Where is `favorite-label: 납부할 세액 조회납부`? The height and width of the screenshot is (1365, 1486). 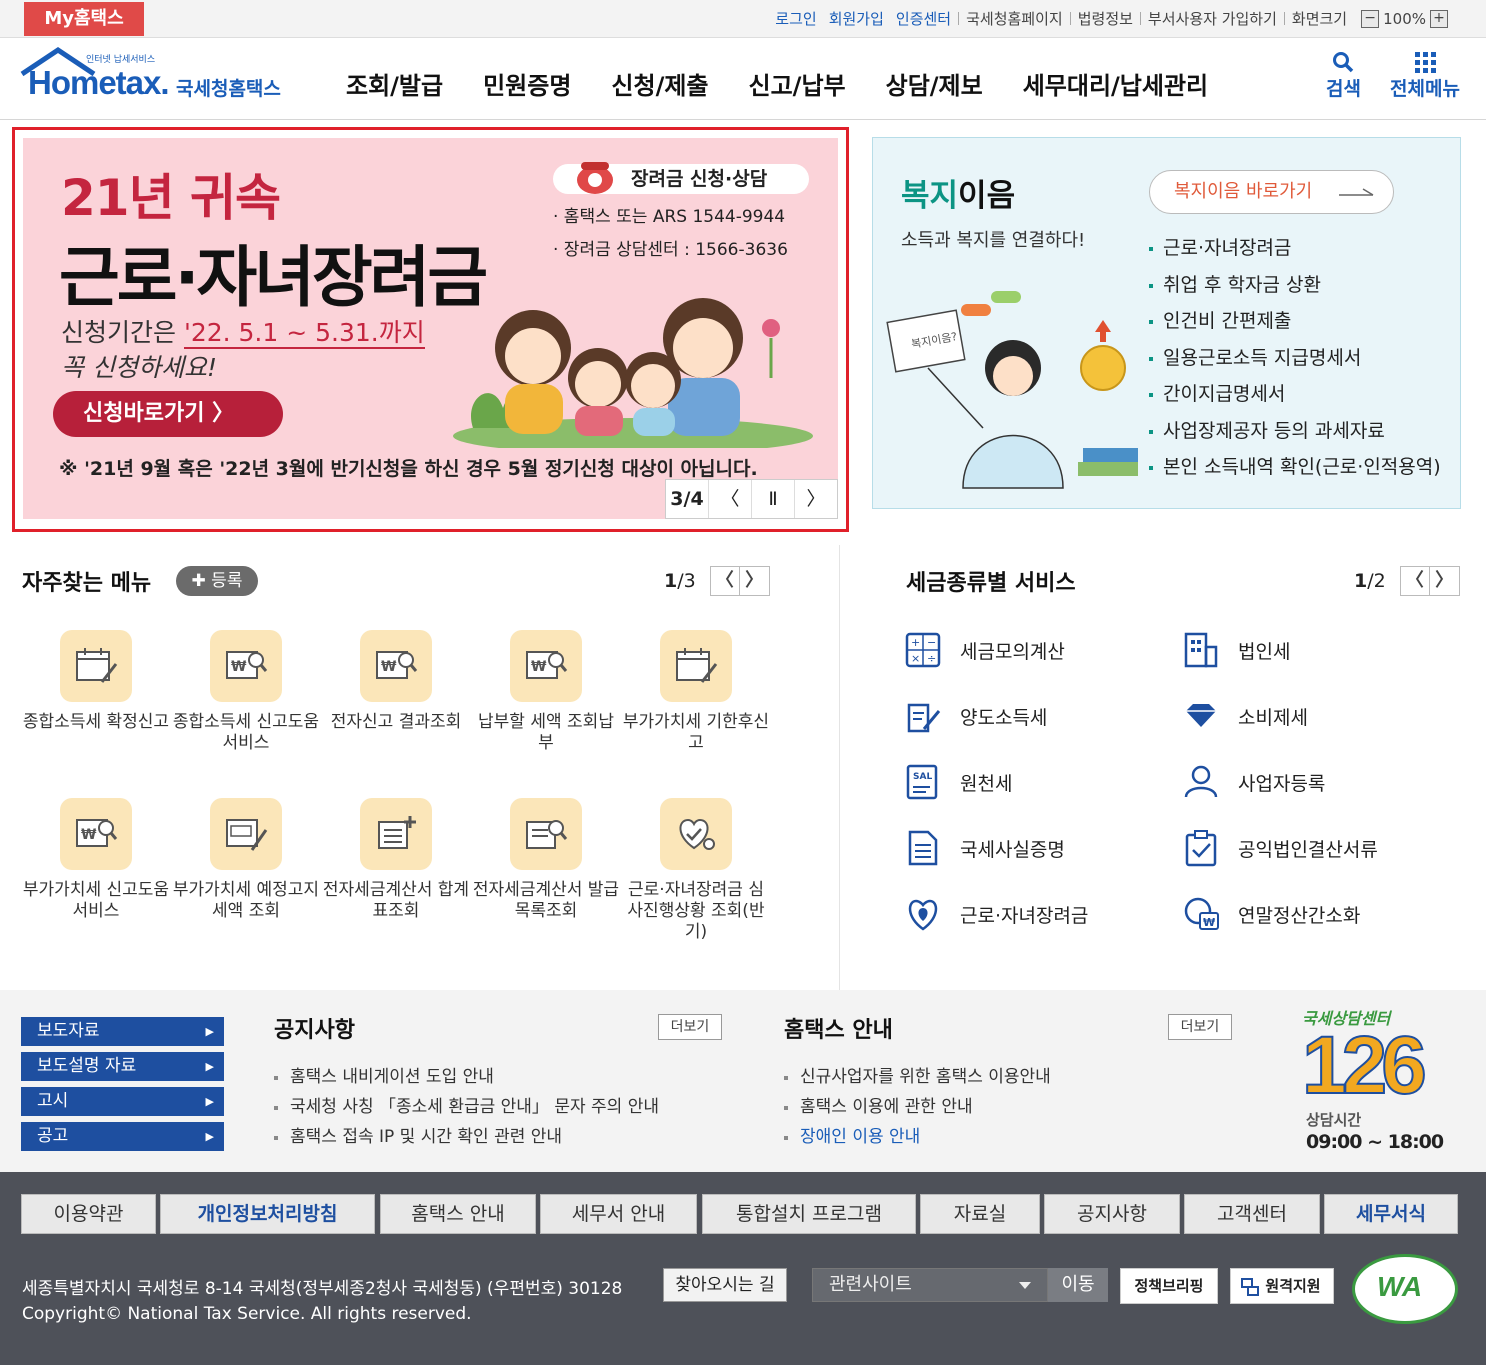
favorite-label: 납부할 세액 조회납부 is located at coordinates (546, 732).